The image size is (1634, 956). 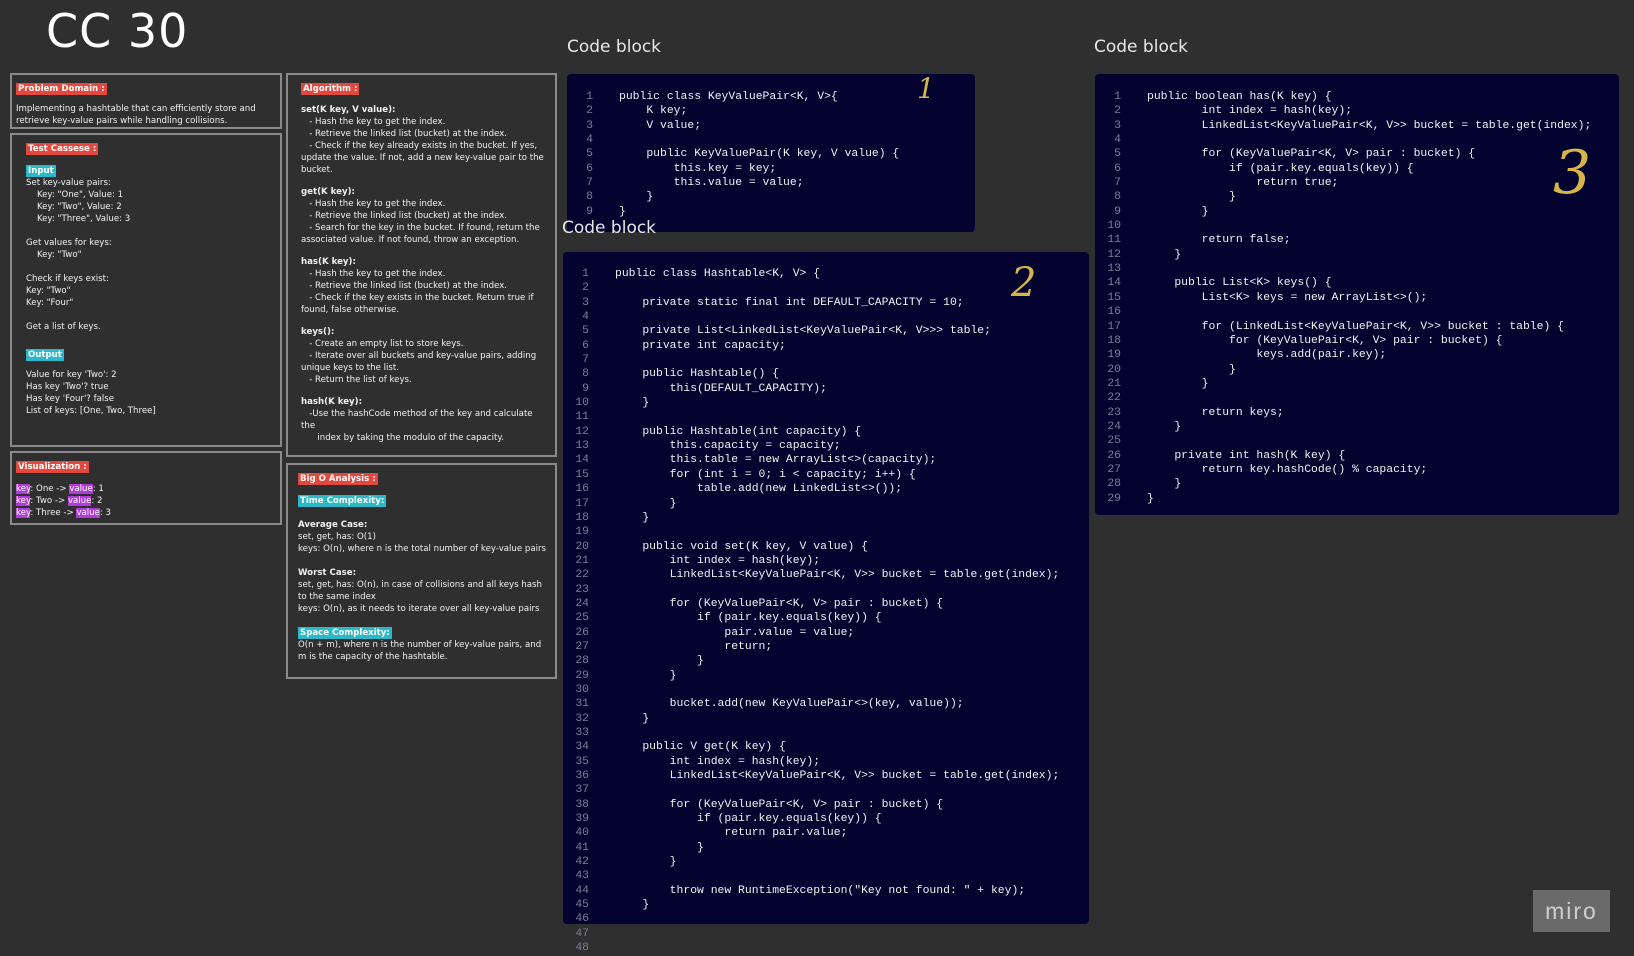 I want to click on line-number: 48, so click(x=582, y=948).